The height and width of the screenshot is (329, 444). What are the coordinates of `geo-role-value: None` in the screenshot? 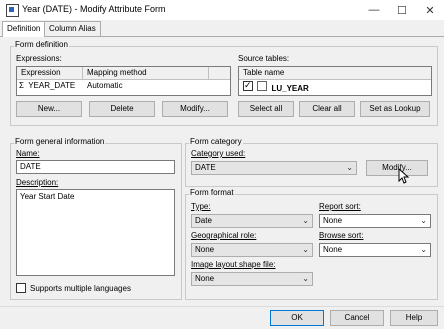 It's located at (205, 249).